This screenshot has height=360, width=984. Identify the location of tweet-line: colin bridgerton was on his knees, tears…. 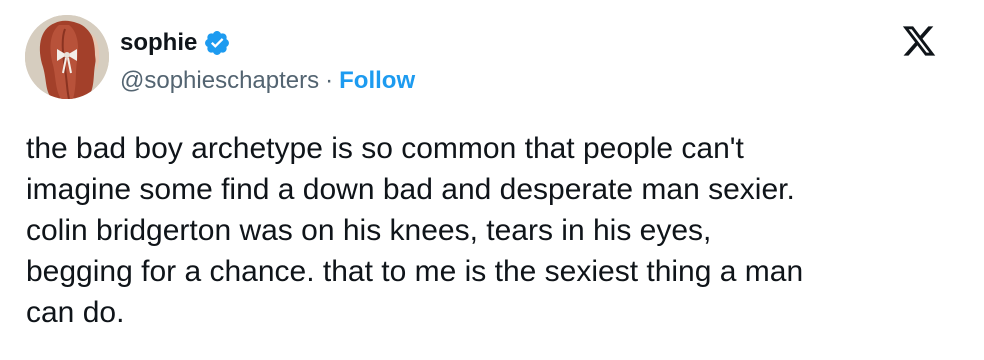
(369, 230).